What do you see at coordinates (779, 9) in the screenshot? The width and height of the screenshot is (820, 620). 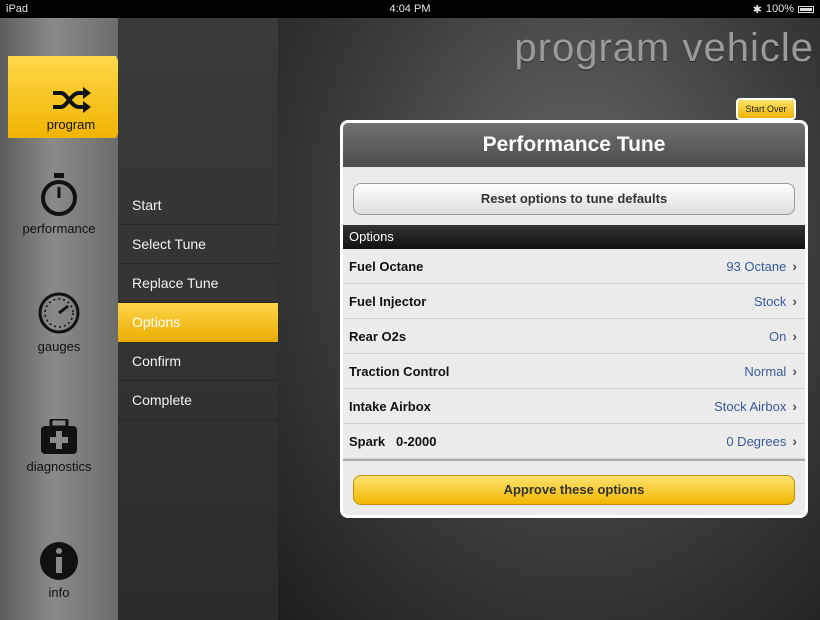 I see `battery-percent: 100%` at bounding box center [779, 9].